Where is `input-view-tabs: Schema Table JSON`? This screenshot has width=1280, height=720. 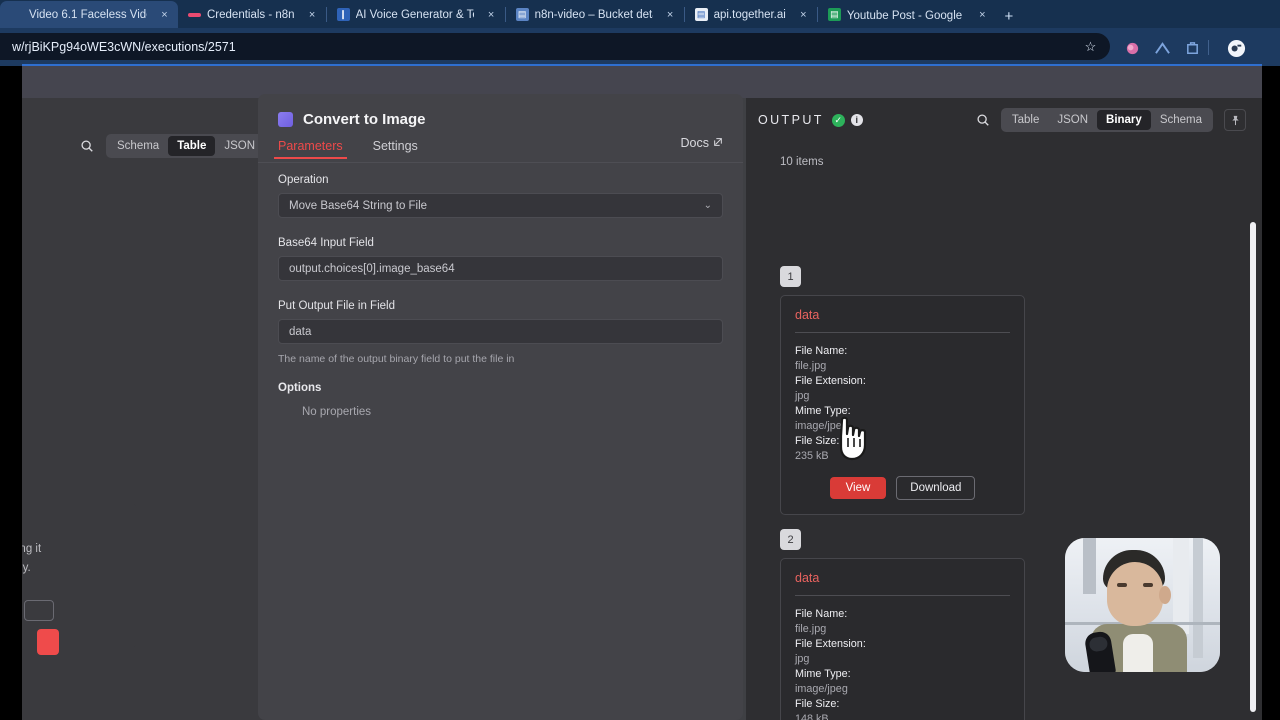 input-view-tabs: Schema Table JSON is located at coordinates (186, 146).